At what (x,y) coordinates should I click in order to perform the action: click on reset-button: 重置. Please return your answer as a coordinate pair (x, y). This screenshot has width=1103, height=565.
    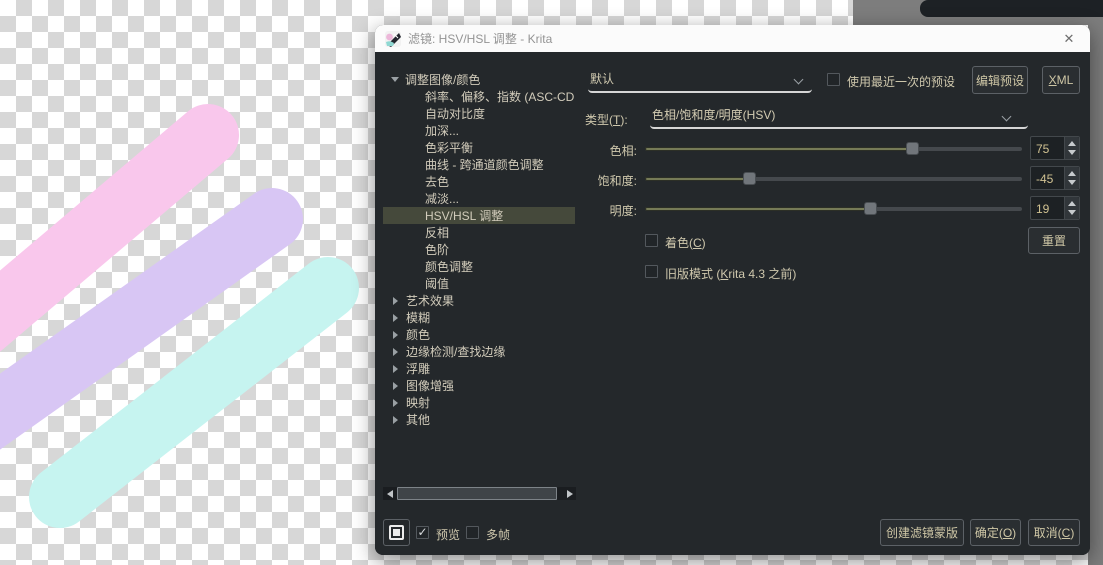
    Looking at the image, I should click on (1054, 240).